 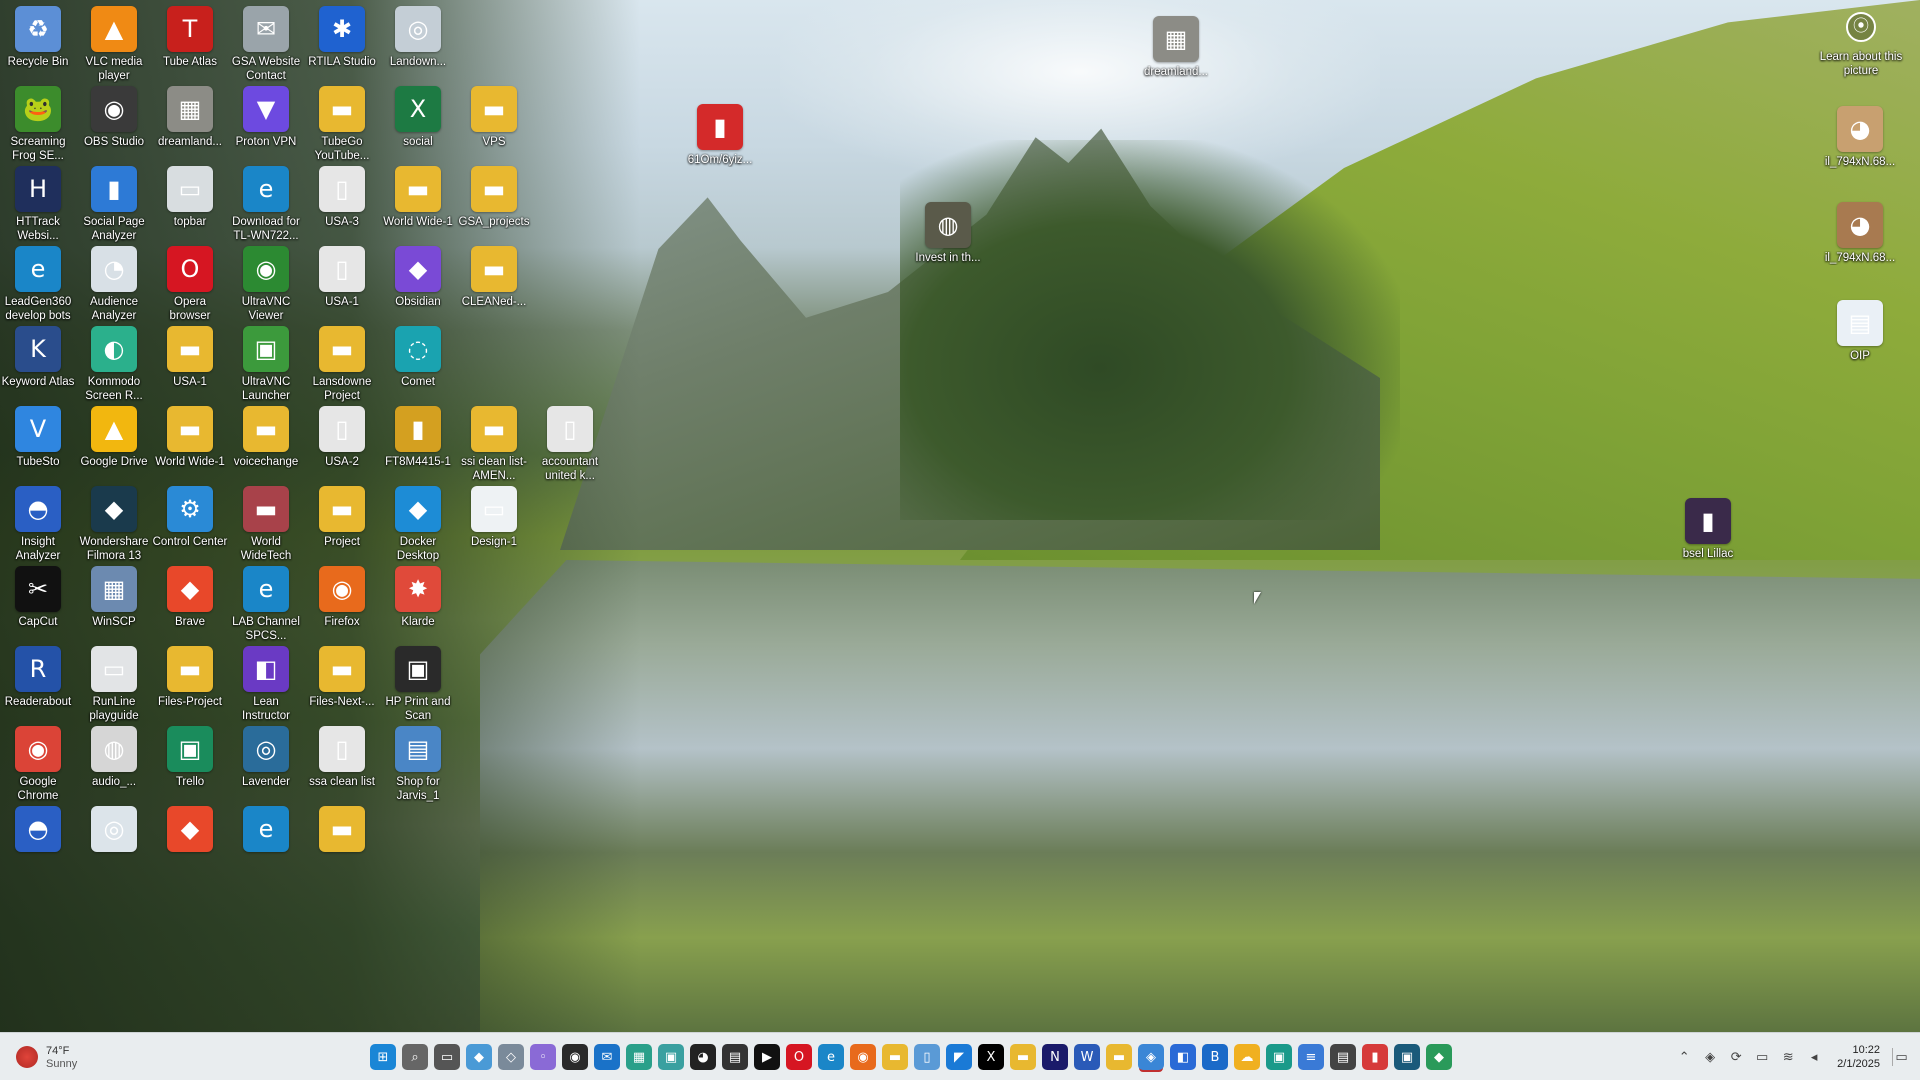 What do you see at coordinates (418, 669) in the screenshot?
I see `hp-print-and-scan-icon: ▣` at bounding box center [418, 669].